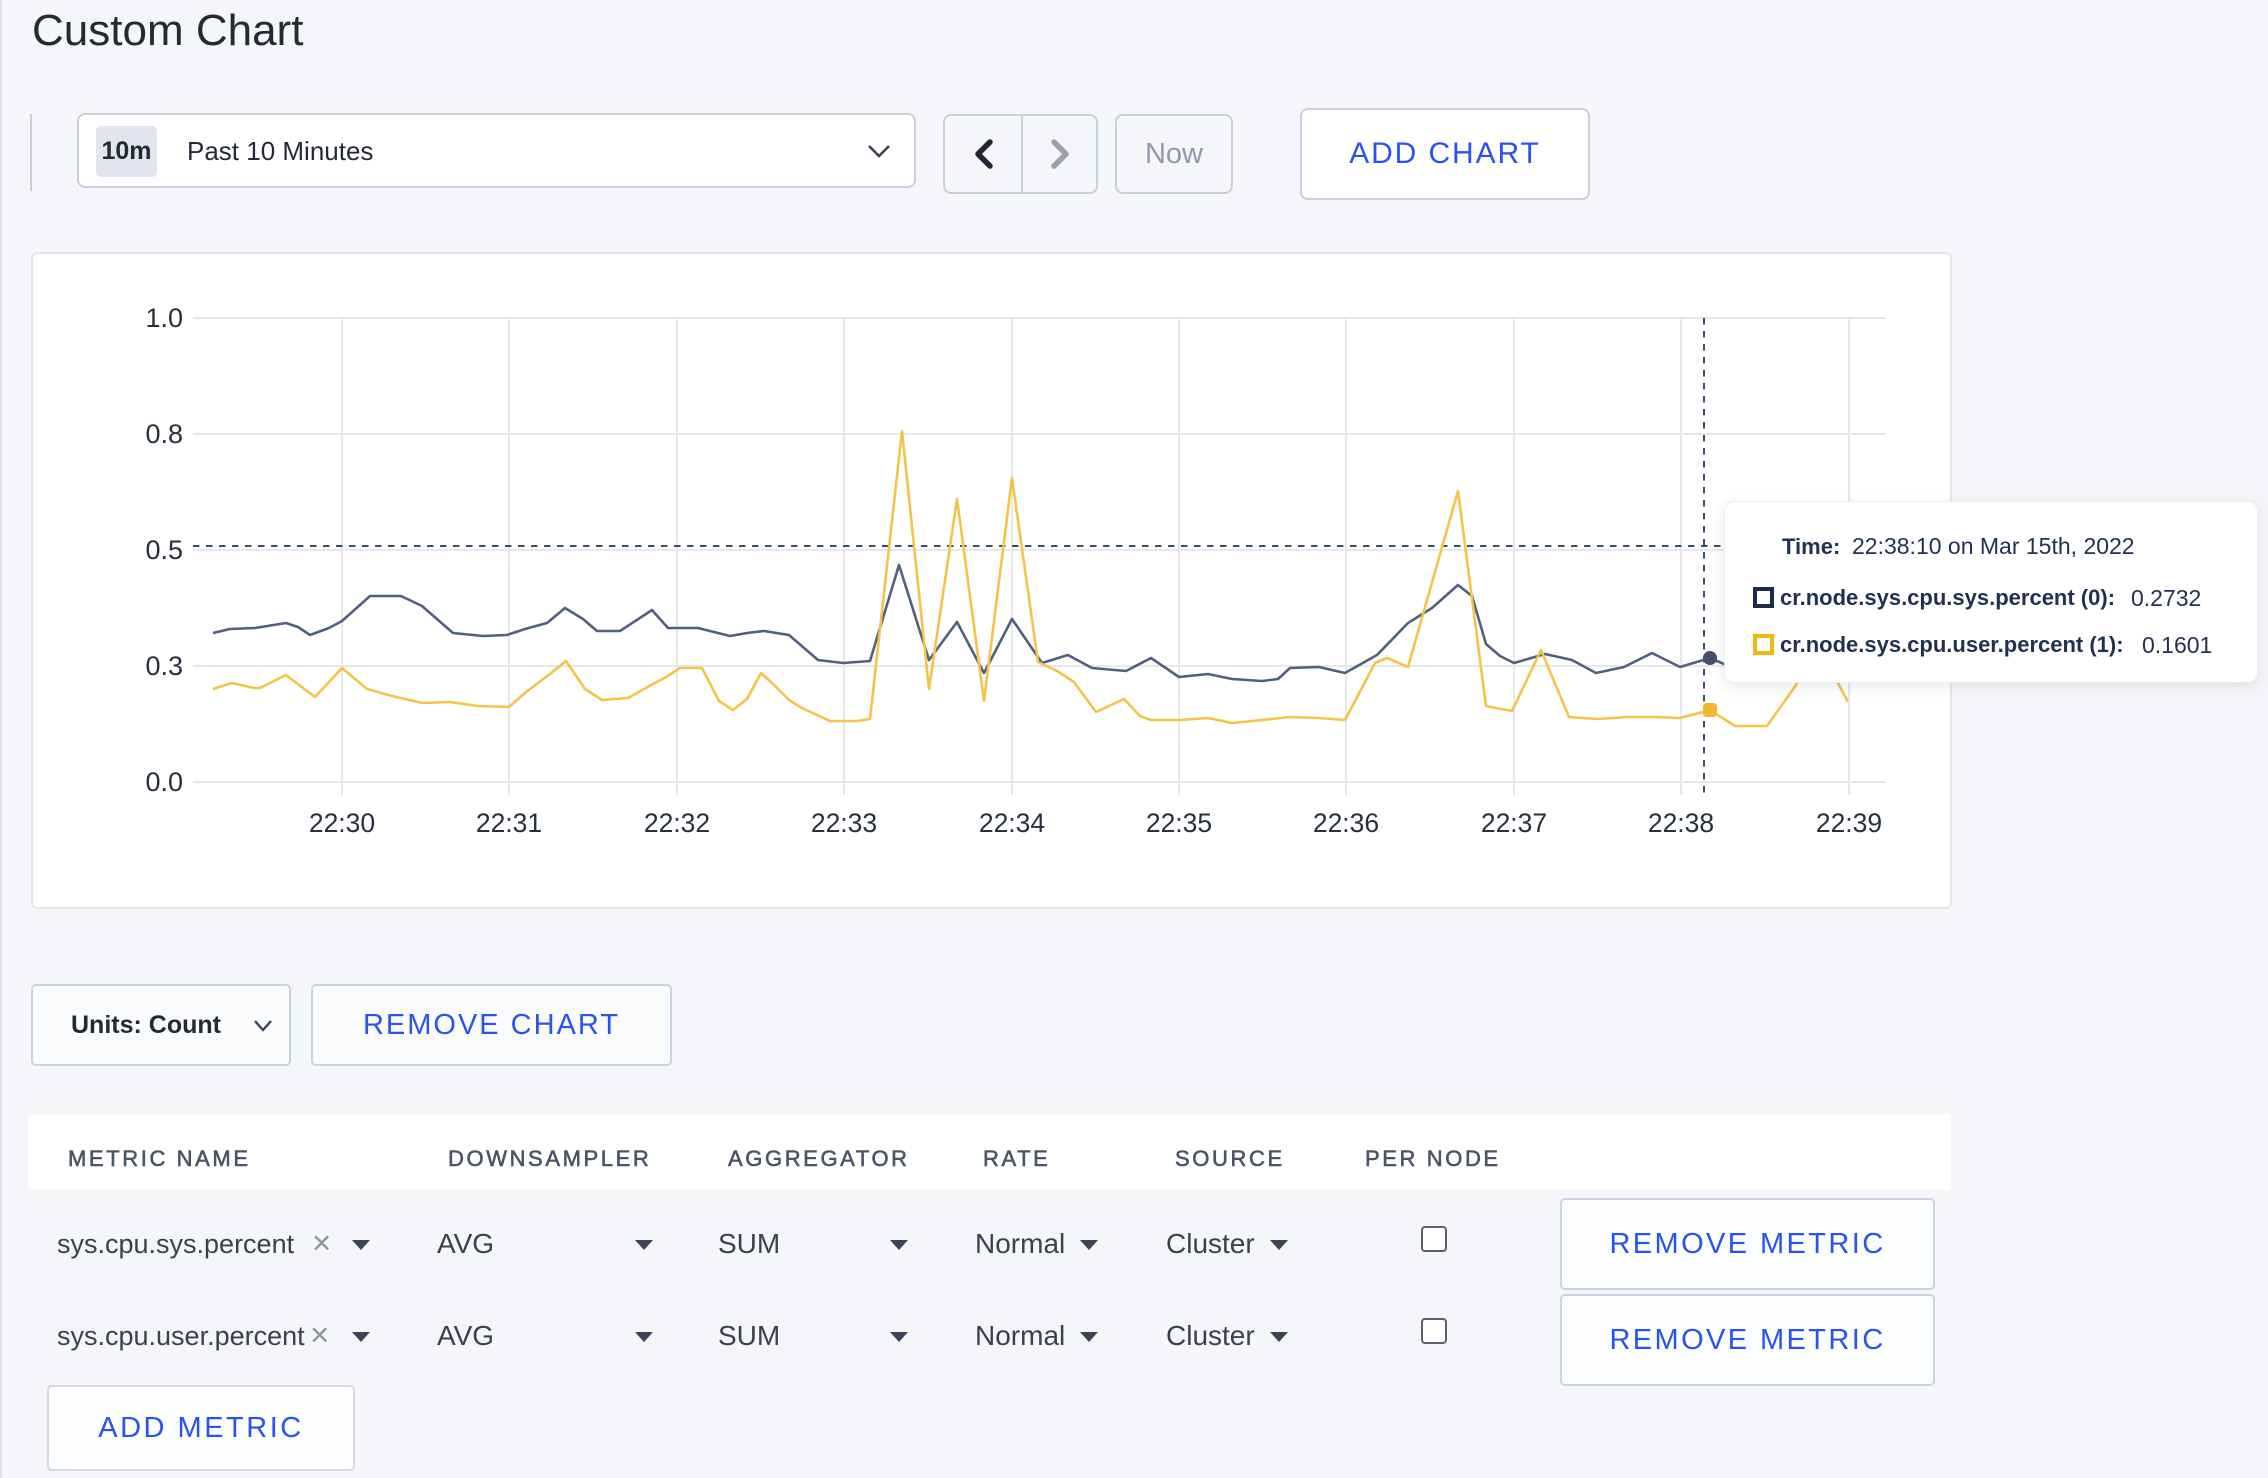 Image resolution: width=2268 pixels, height=1478 pixels. I want to click on svg-text: 22:37, so click(1514, 823).